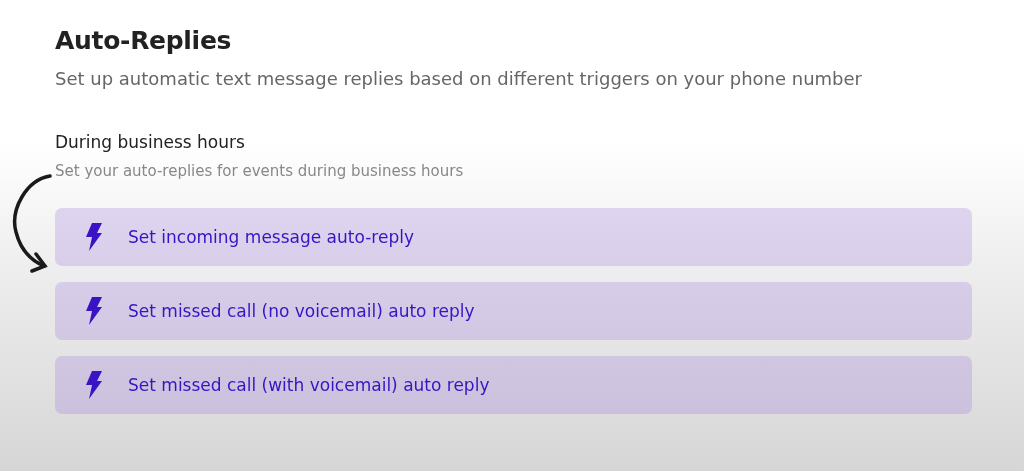 This screenshot has width=1024, height=471. Describe the element at coordinates (260, 171) in the screenshot. I see `section-subtitle: Set your auto-replies for events during business hours` at that location.